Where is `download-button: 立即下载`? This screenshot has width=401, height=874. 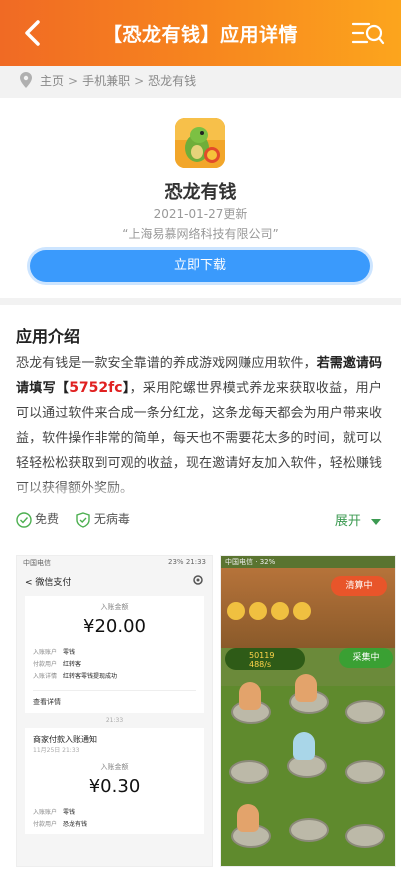 download-button: 立即下载 is located at coordinates (200, 266).